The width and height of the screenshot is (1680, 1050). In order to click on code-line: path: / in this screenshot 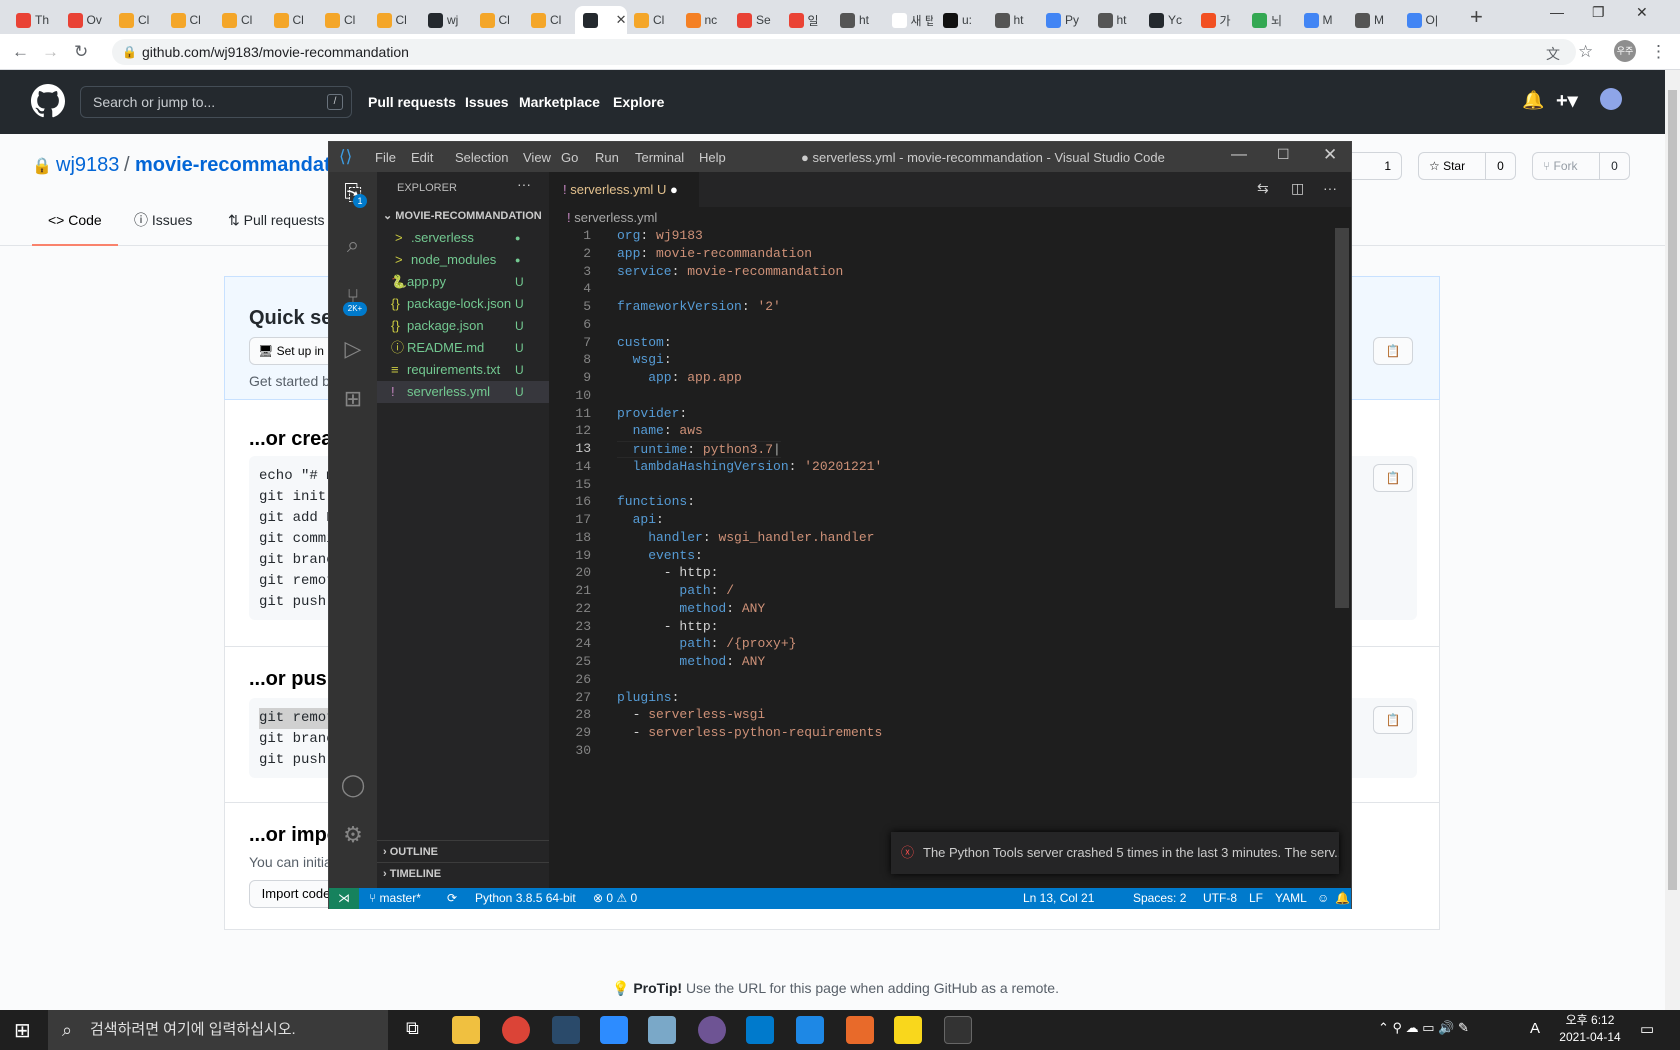, I will do `click(675, 590)`.